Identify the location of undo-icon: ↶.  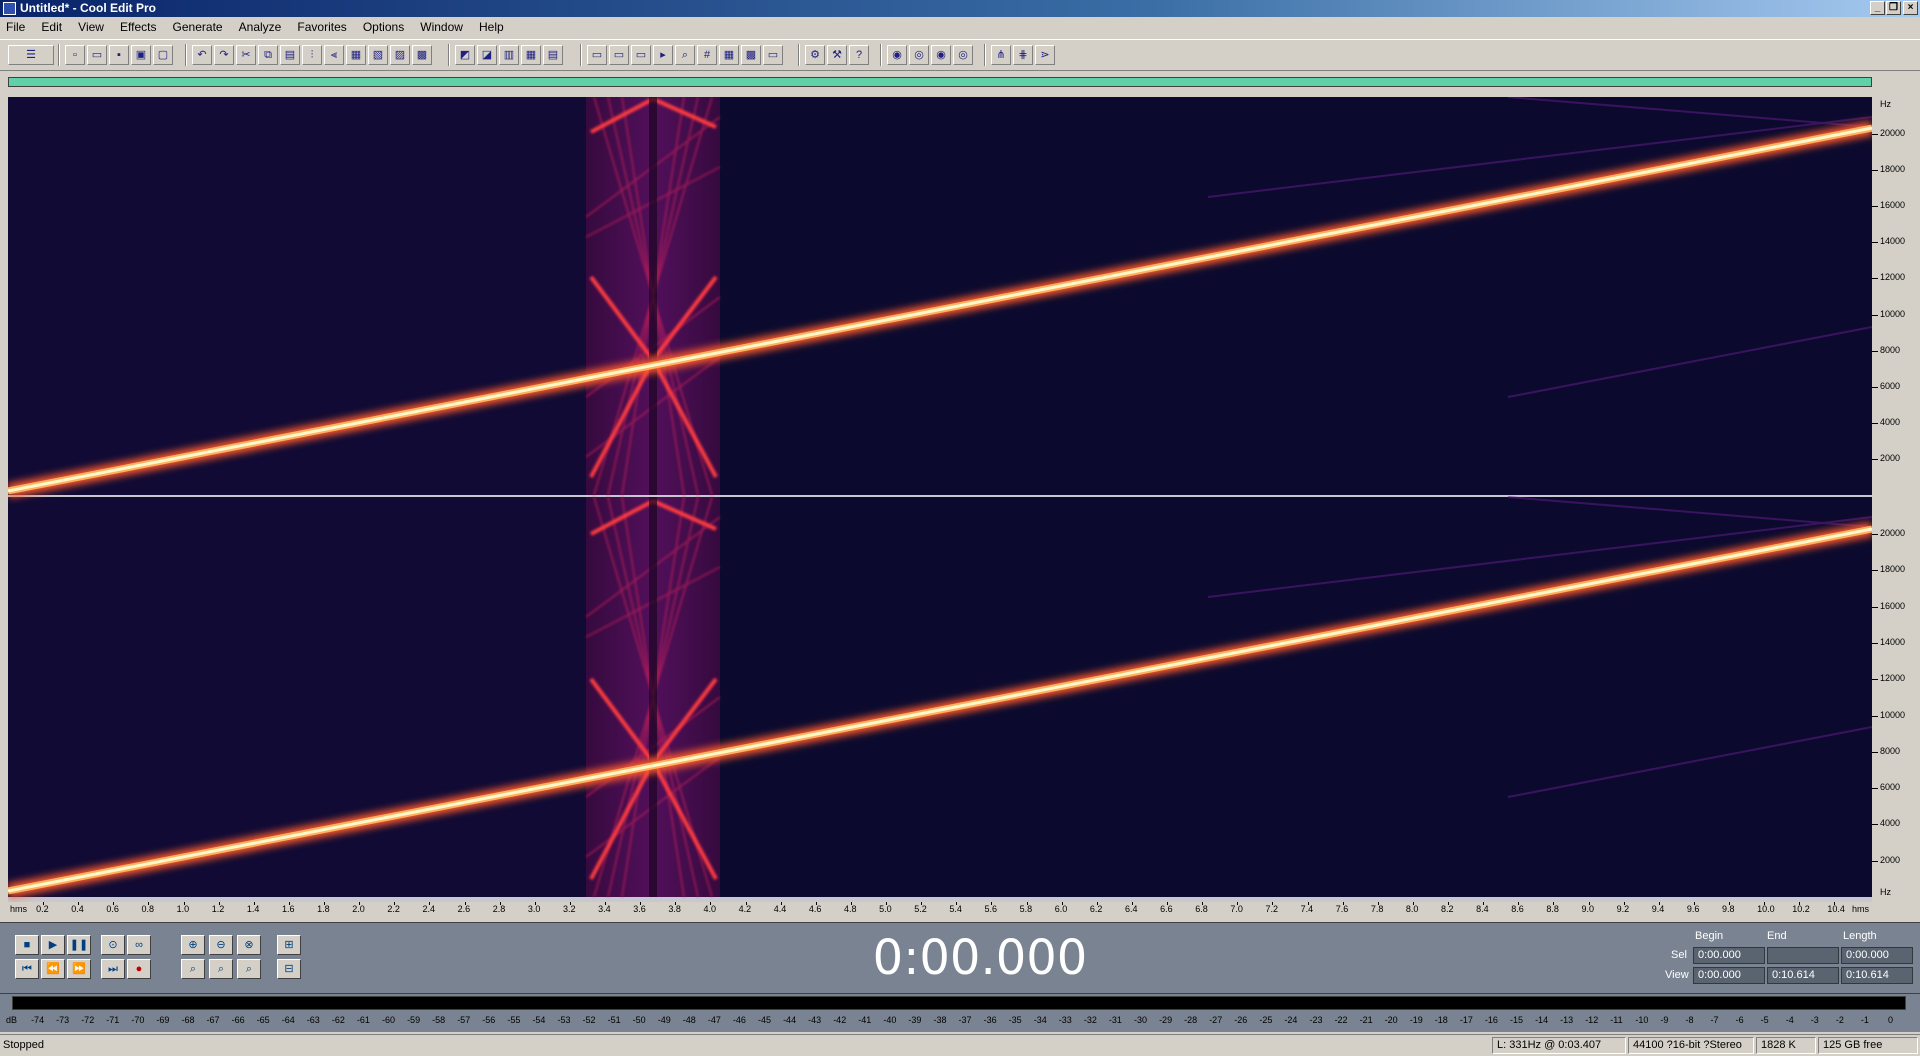
(202, 55).